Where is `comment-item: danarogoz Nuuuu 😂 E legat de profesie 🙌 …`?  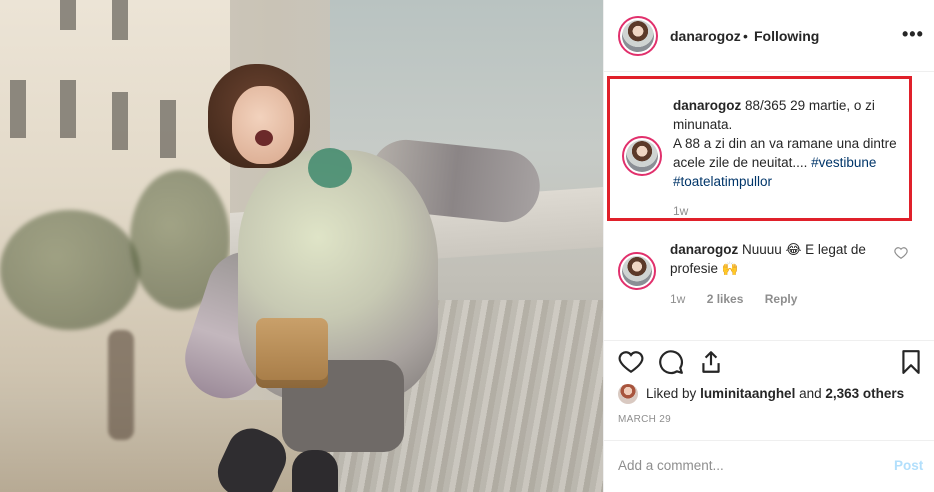
comment-item: danarogoz Nuuuu 😂 E legat de profesie 🙌 … is located at coordinates (769, 277).